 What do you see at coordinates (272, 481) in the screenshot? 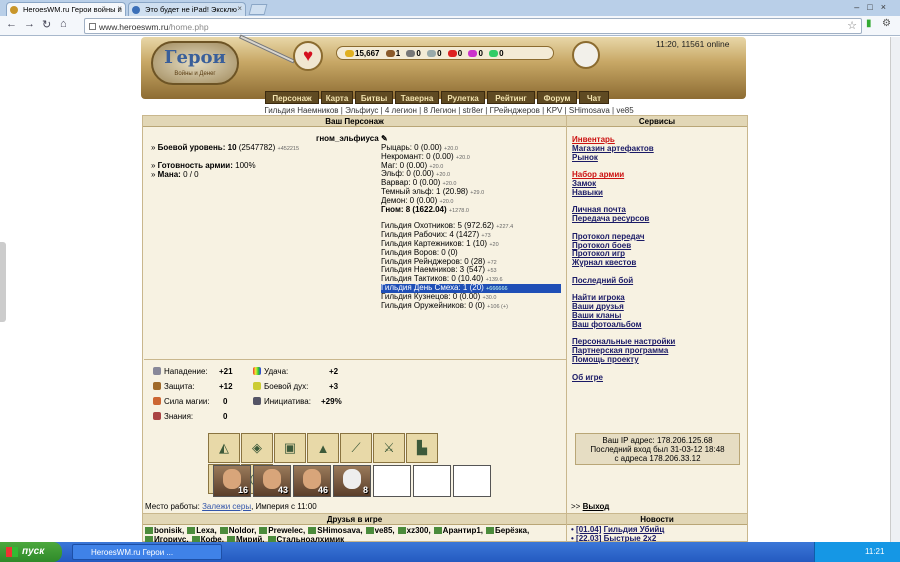
I see `army-unit: 43` at bounding box center [272, 481].